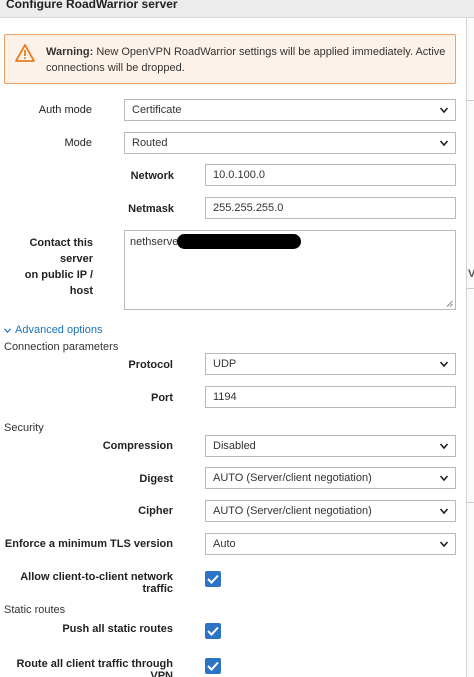 This screenshot has width=474, height=677. Describe the element at coordinates (292, 478) in the screenshot. I see `digest-value: AUTO (Server/client negotiation)` at that location.